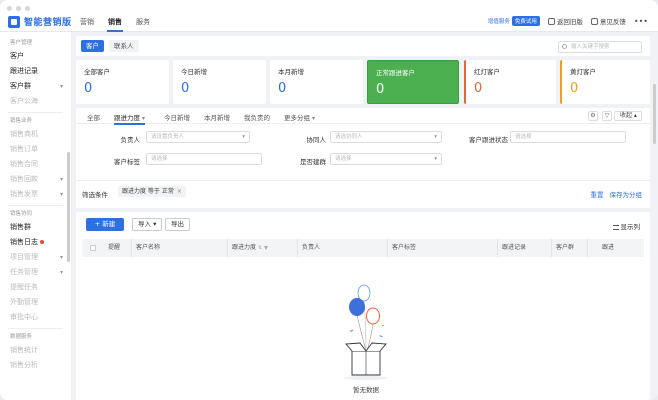 The height and width of the screenshot is (400, 658). Describe the element at coordinates (299, 117) in the screenshot. I see `filter-tab-more-groups: 更多分组 ▾` at that location.